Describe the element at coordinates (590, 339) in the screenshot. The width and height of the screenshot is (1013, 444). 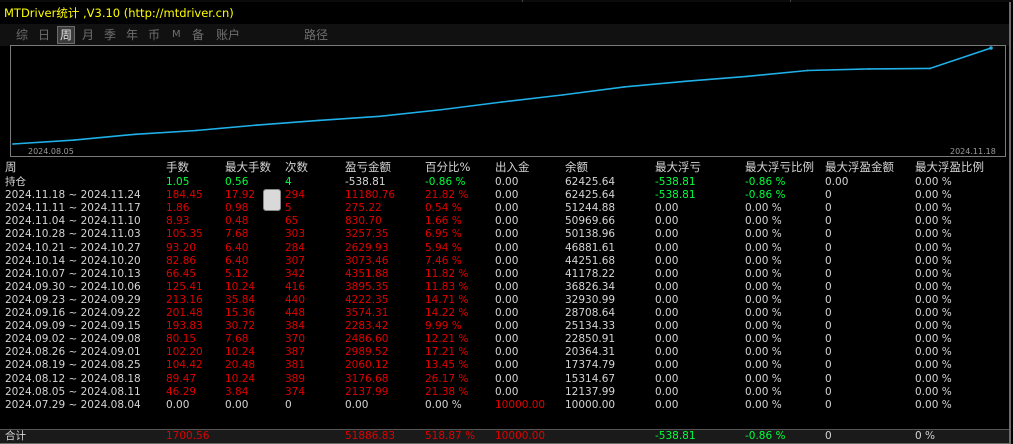
I see `cell-balance: 22850.91` at that location.